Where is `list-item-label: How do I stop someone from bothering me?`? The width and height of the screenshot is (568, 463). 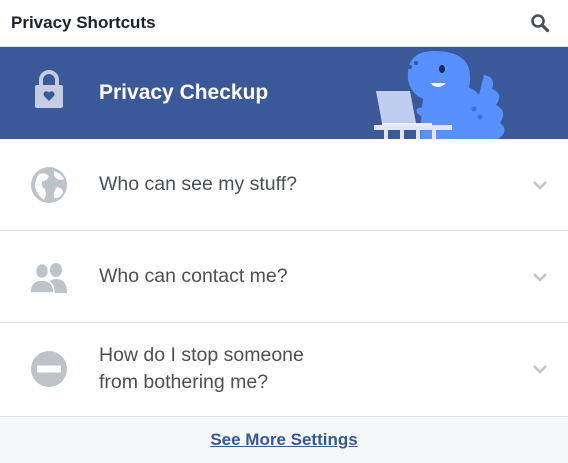
list-item-label: How do I stop someone from bothering me? is located at coordinates (303, 369).